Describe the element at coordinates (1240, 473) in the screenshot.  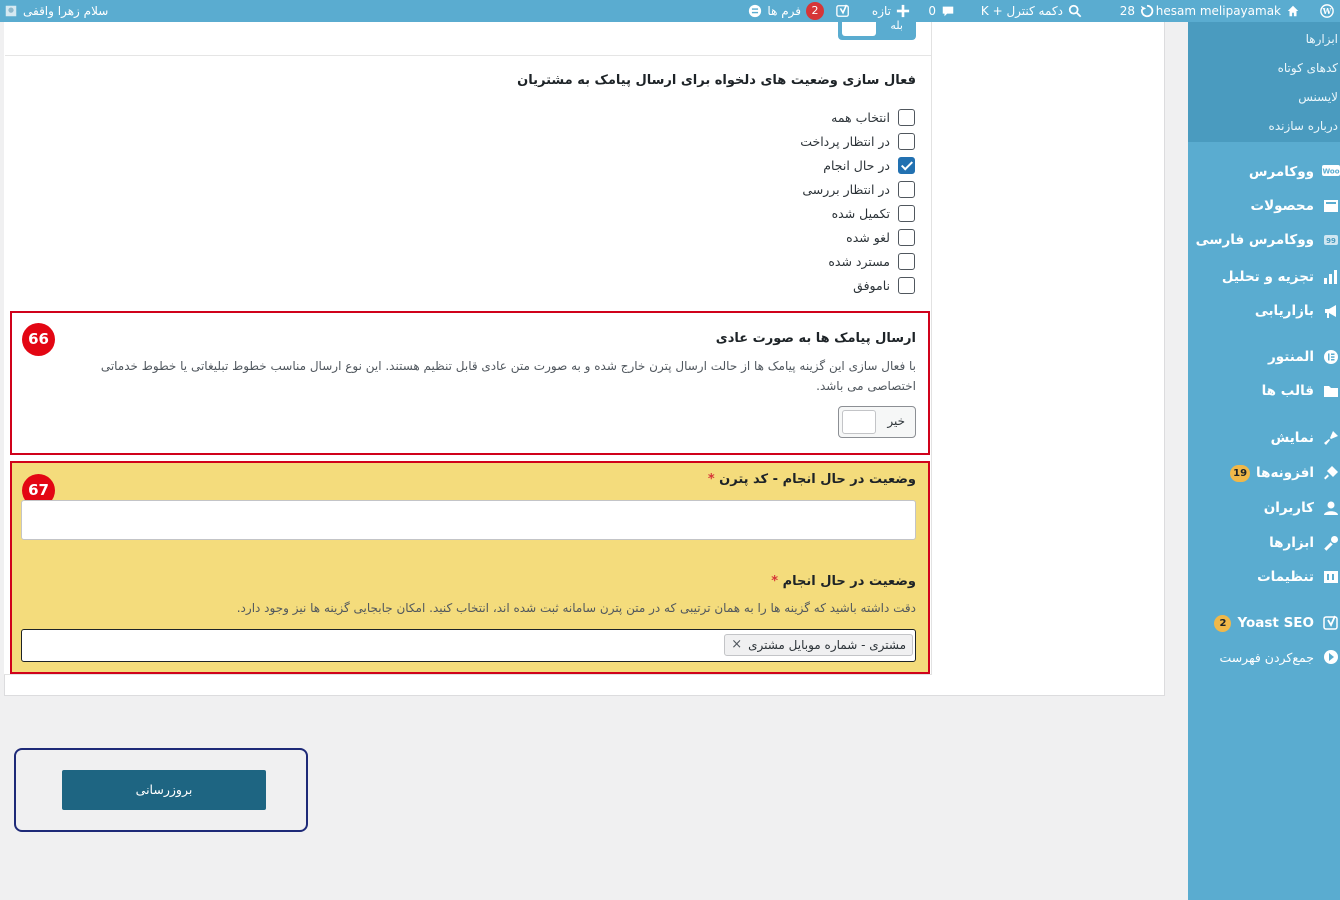
I see `plugins-update-badge: 19` at that location.